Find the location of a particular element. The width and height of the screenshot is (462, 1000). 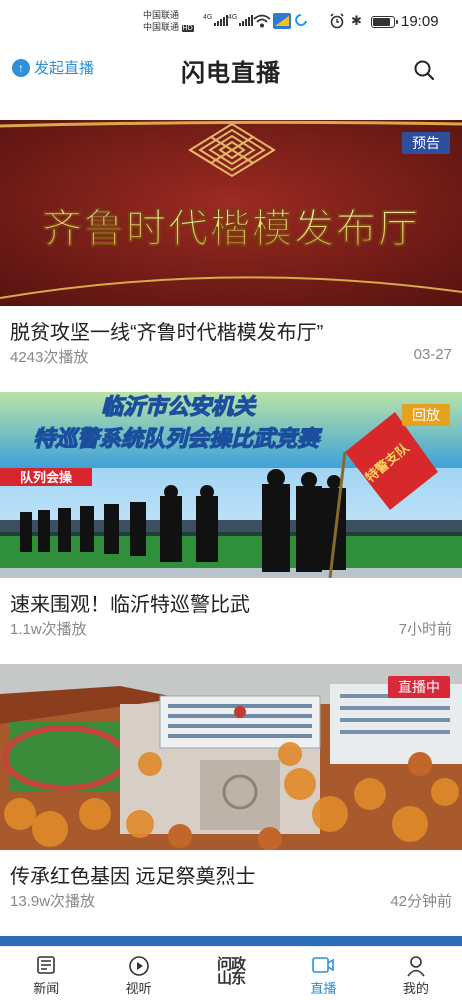

nav-item-news: 新闻 is located at coordinates (46, 973).